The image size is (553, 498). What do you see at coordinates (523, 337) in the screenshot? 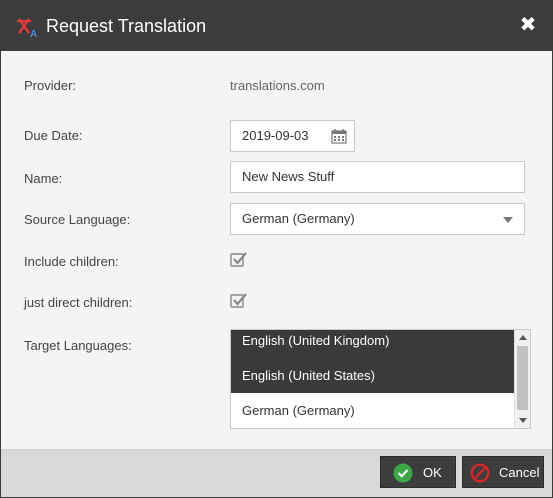
I see `scroll-up-icon` at bounding box center [523, 337].